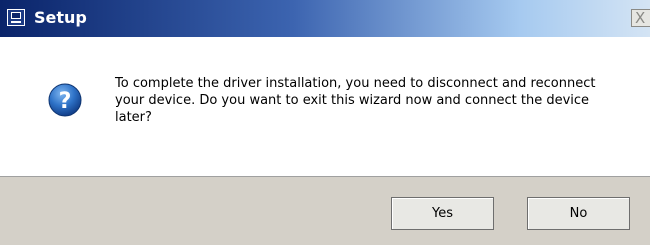  What do you see at coordinates (578, 213) in the screenshot?
I see `no-button: No` at bounding box center [578, 213].